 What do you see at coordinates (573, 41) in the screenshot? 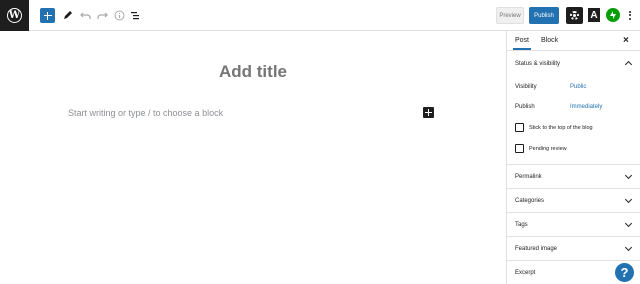
I see `sidebar-tabs: Post Block ×` at bounding box center [573, 41].